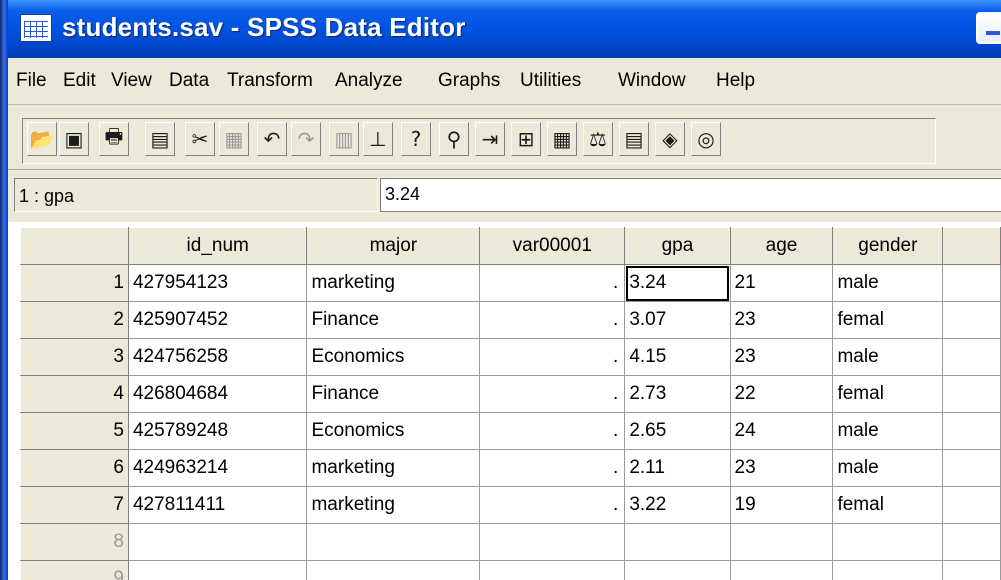 This screenshot has width=1001, height=580. Describe the element at coordinates (677, 246) in the screenshot. I see `column-header: gpa` at that location.